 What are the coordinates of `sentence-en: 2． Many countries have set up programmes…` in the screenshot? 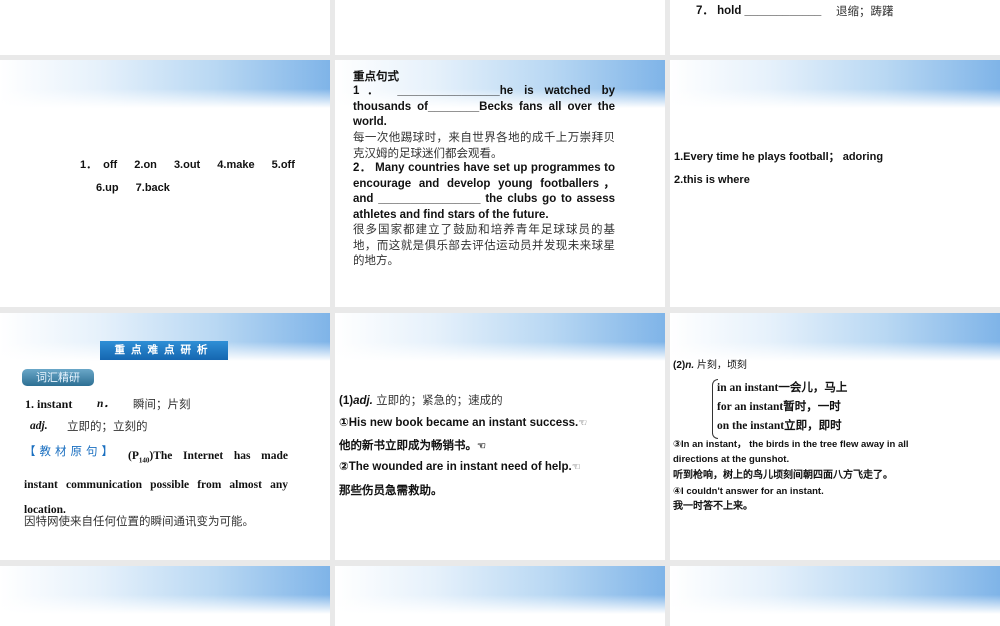 It's located at (484, 191).